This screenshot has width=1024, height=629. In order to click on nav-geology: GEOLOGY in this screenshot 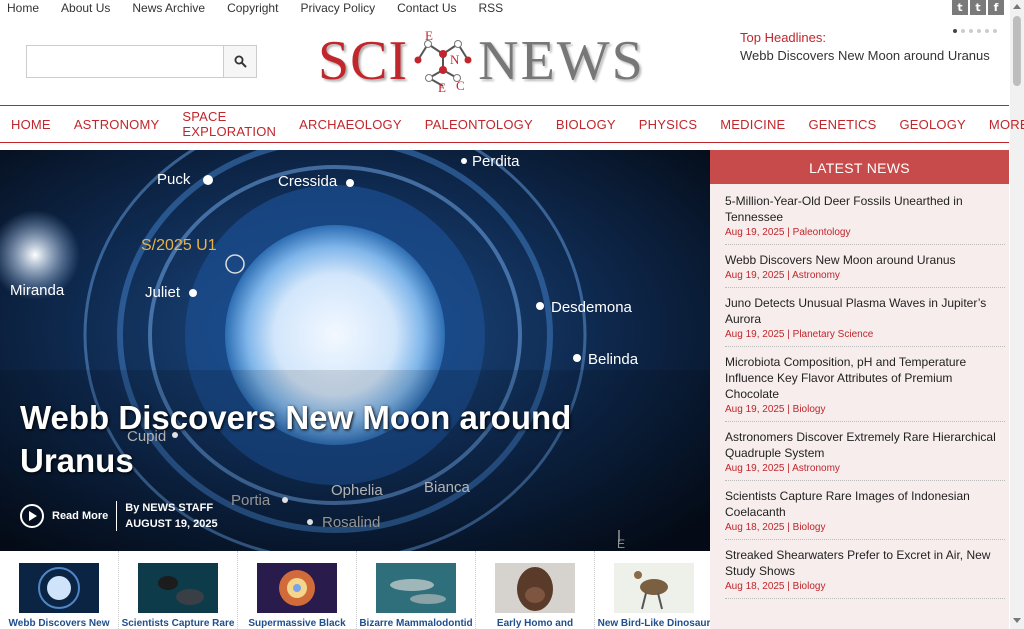, I will do `click(933, 124)`.